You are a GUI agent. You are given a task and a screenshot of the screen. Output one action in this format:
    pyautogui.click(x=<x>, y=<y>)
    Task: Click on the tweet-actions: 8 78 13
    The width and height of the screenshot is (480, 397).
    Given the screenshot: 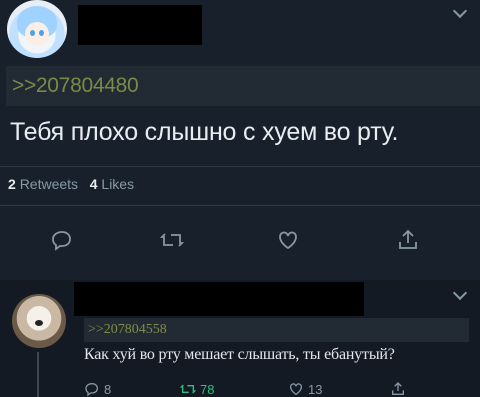 What is the action you would take?
    pyautogui.click(x=279, y=389)
    